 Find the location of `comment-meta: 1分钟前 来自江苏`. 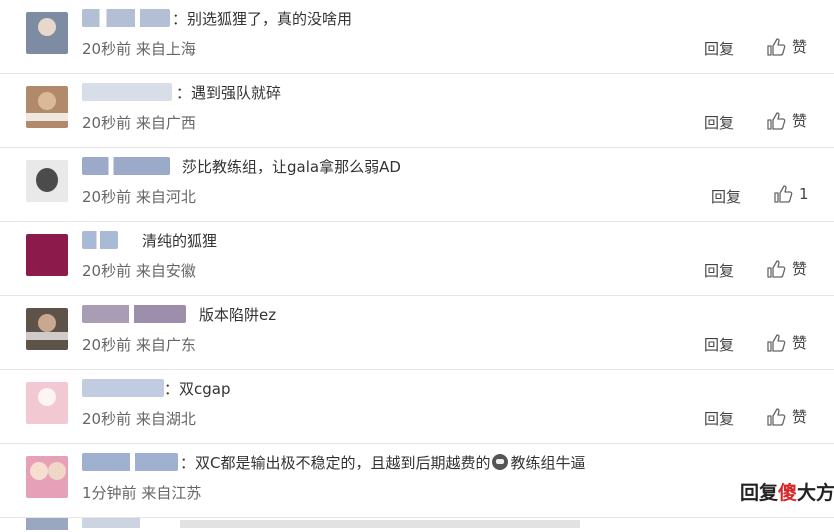

comment-meta: 1分钟前 来自江苏 is located at coordinates (141, 492).